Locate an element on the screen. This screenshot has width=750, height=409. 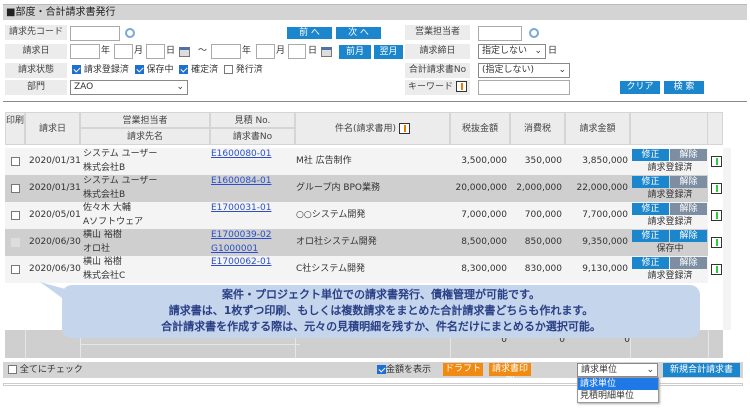
status-confirmed: 確定済 is located at coordinates (198, 70).